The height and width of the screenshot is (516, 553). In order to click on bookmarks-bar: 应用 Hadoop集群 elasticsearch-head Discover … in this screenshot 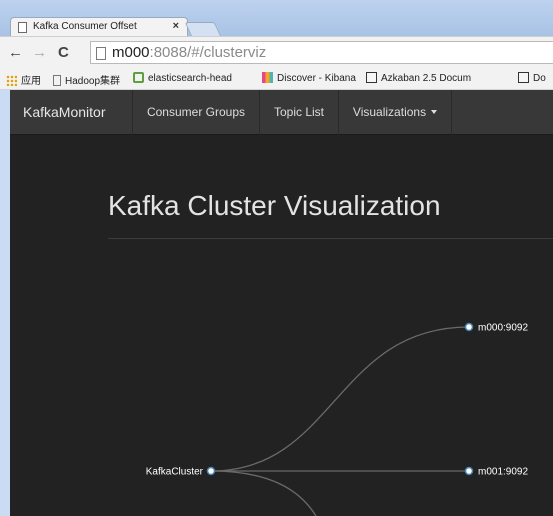, I will do `click(276, 79)`.